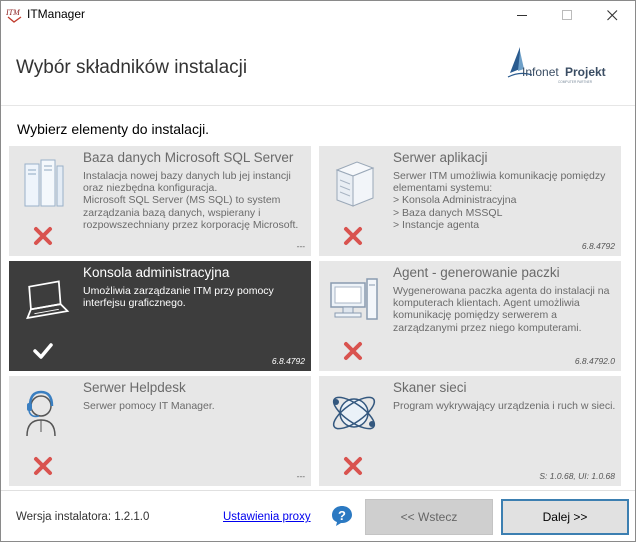 This screenshot has width=636, height=542. I want to click on tile-description: Serwer pomocy IT Manager., so click(149, 406).